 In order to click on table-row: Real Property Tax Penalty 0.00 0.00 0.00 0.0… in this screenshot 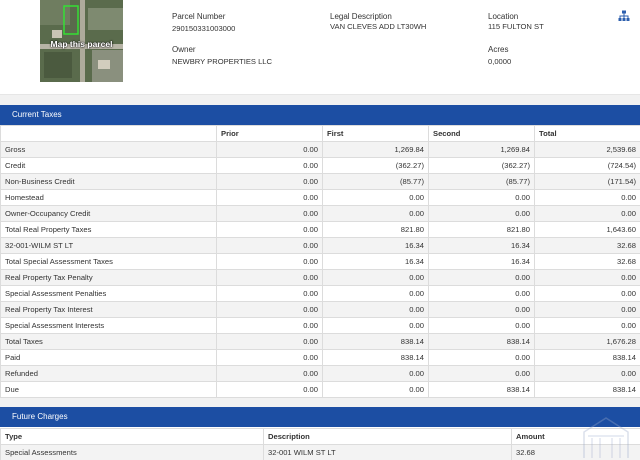, I will do `click(320, 277)`.